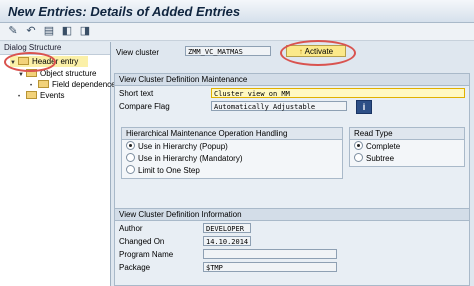 This screenshot has height=286, width=474. Describe the element at coordinates (292, 215) in the screenshot. I see `information-title: View Cluster Definition Information` at that location.